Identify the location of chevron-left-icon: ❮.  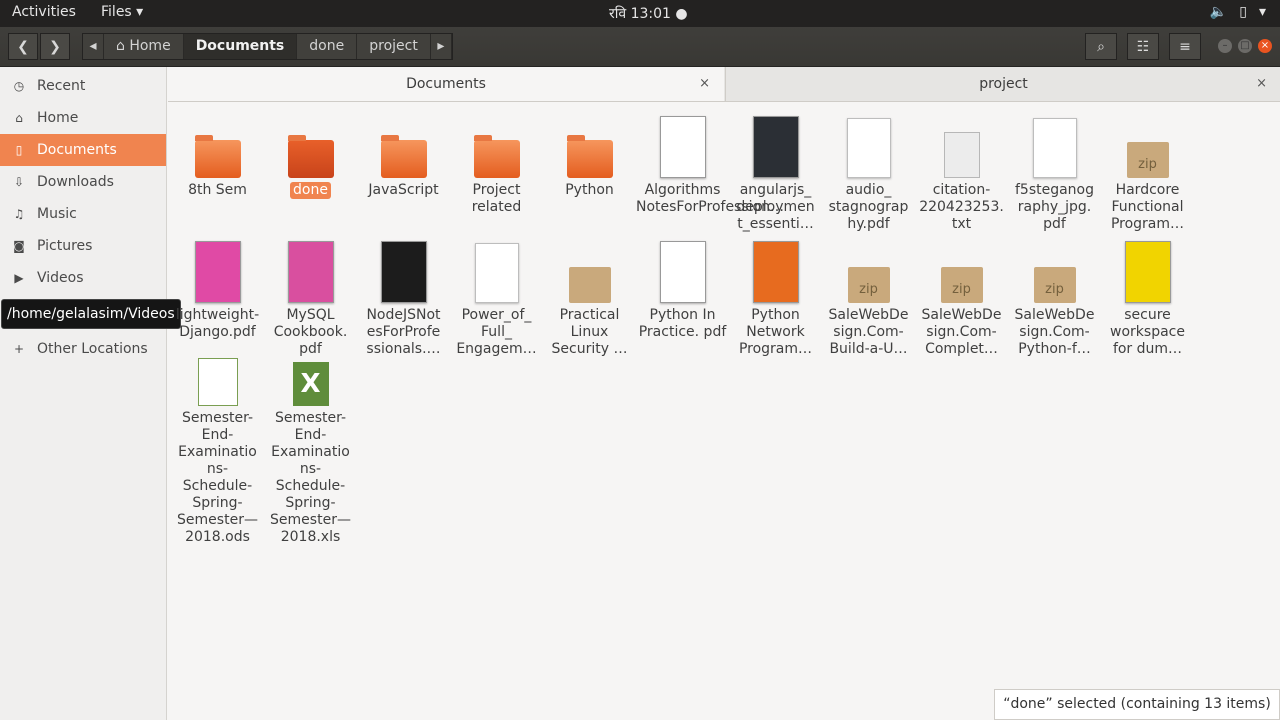
(23, 46).